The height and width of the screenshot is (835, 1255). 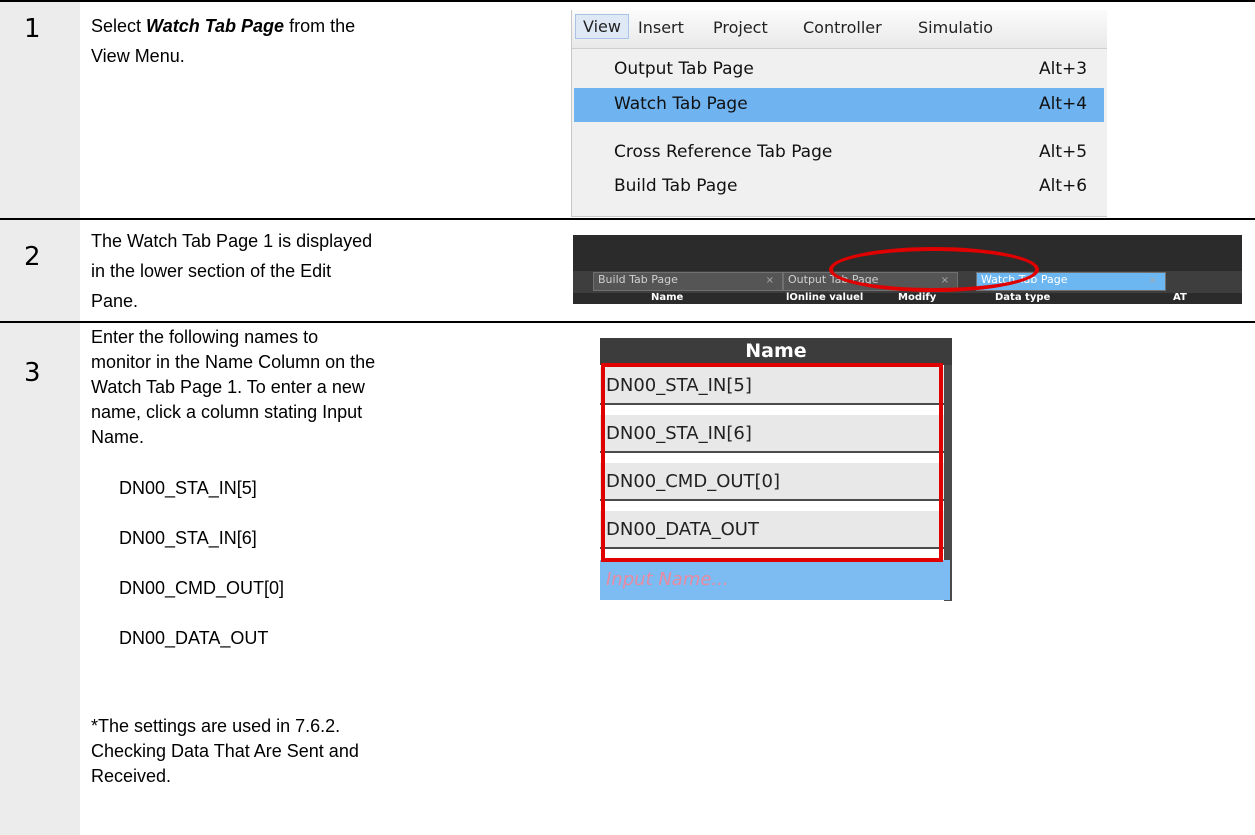 I want to click on menu-item-output-tab-page: Output Tab Page Alt+3, so click(x=839, y=70).